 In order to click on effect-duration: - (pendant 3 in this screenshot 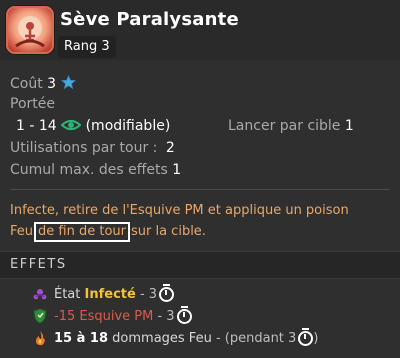, I will do `click(256, 338)`.